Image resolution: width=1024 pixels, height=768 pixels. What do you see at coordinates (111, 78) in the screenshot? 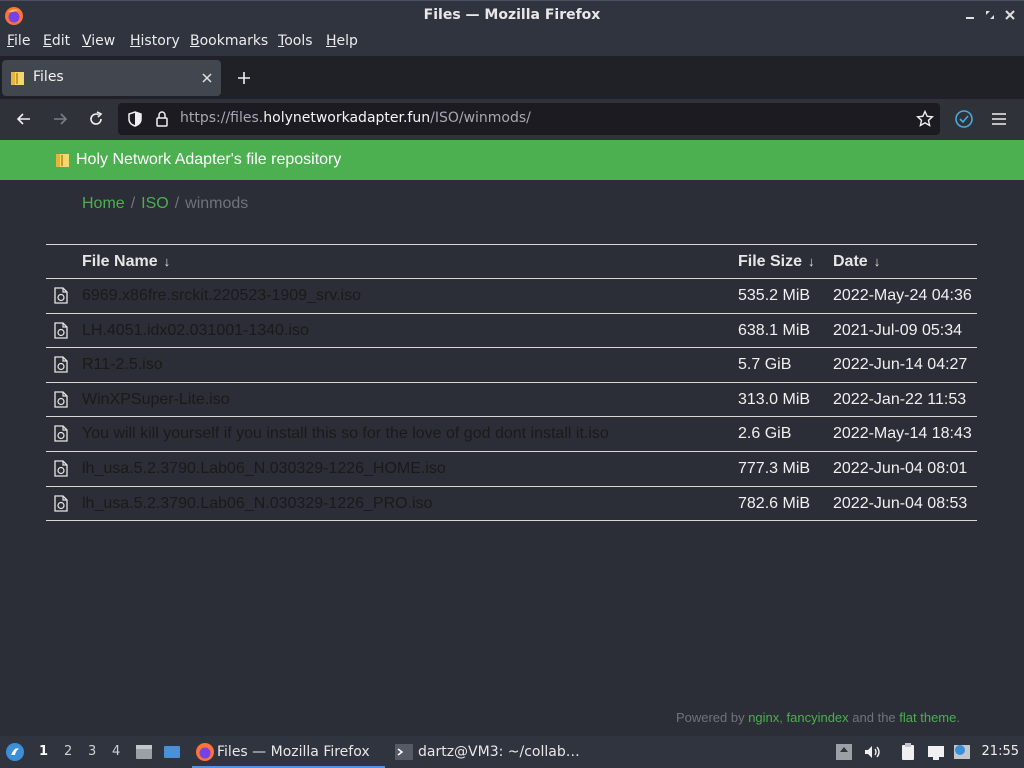
I see `tab-files: Files` at bounding box center [111, 78].